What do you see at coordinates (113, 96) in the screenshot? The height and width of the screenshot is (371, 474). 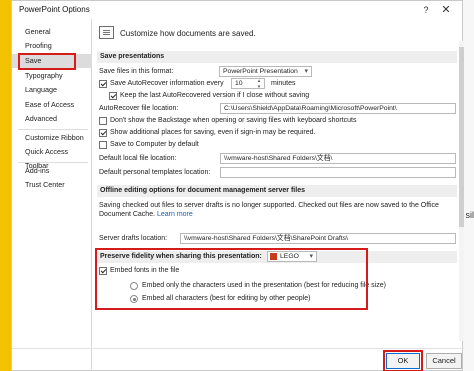 I see `keep-last-version-checkbox` at bounding box center [113, 96].